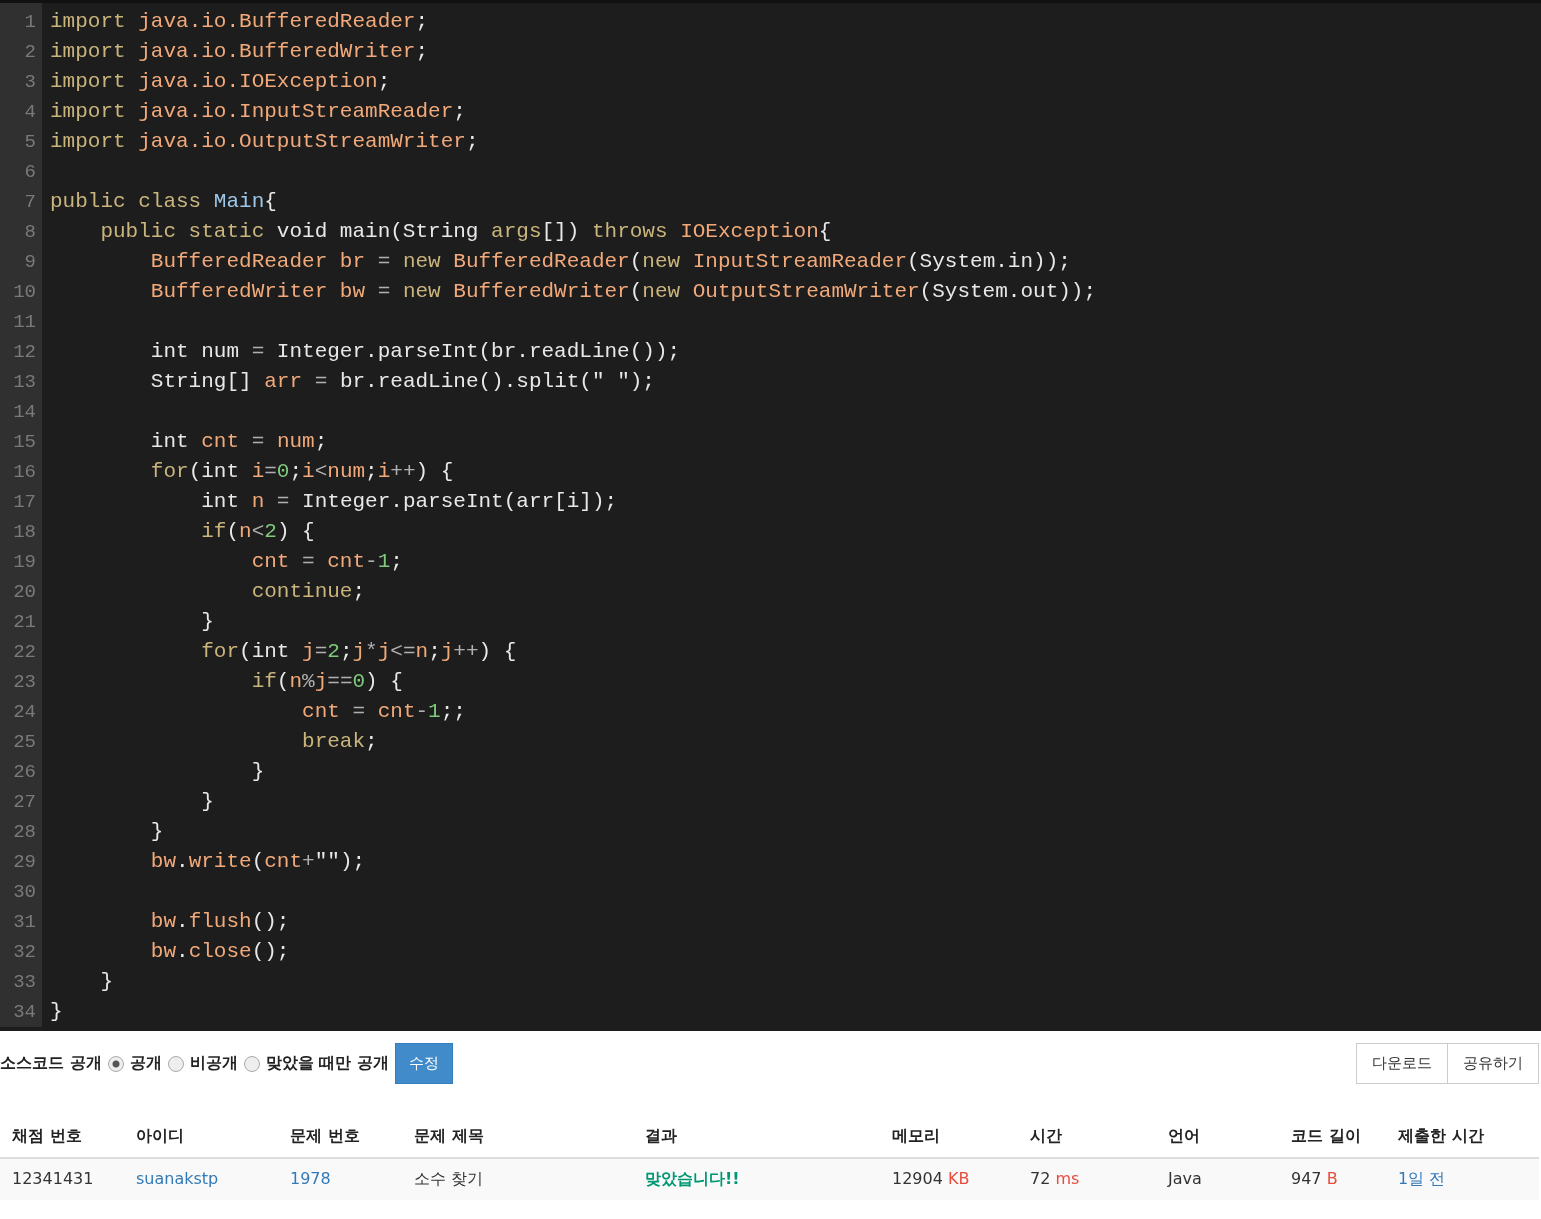 The width and height of the screenshot is (1541, 1219). What do you see at coordinates (30, 52) in the screenshot?
I see `line-number: 2` at bounding box center [30, 52].